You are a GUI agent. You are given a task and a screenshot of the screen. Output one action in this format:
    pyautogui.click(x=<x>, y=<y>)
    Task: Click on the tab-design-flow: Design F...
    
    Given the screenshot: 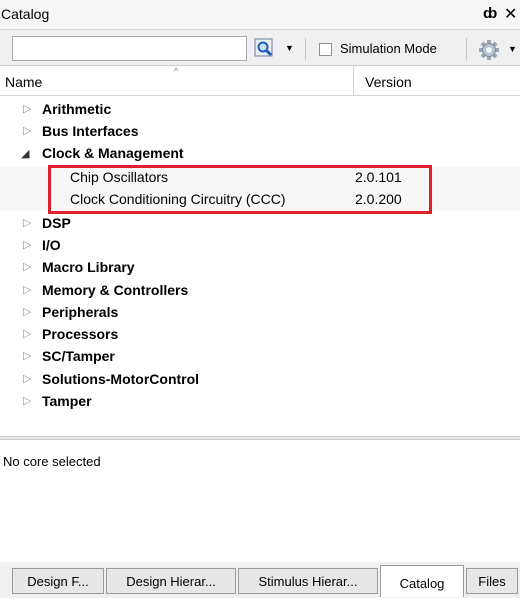 What is the action you would take?
    pyautogui.click(x=58, y=581)
    